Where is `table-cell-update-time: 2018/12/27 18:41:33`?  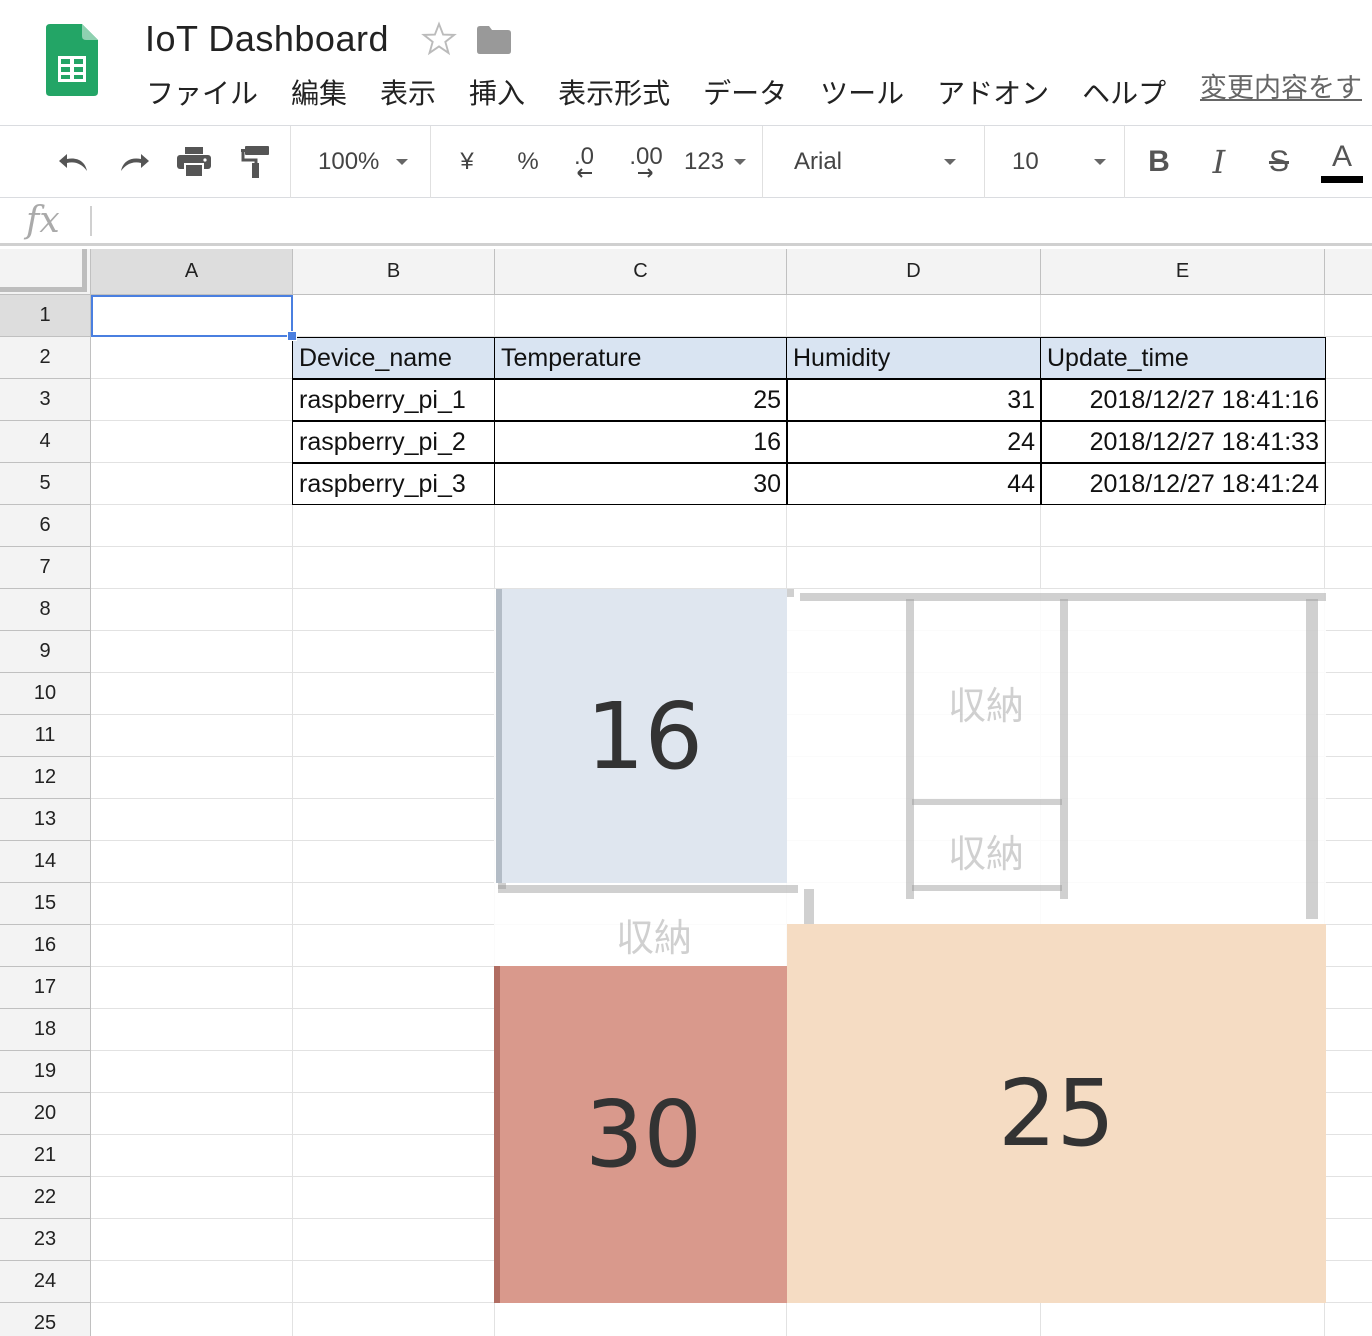
table-cell-update-time: 2018/12/27 18:41:33 is located at coordinates (1183, 442).